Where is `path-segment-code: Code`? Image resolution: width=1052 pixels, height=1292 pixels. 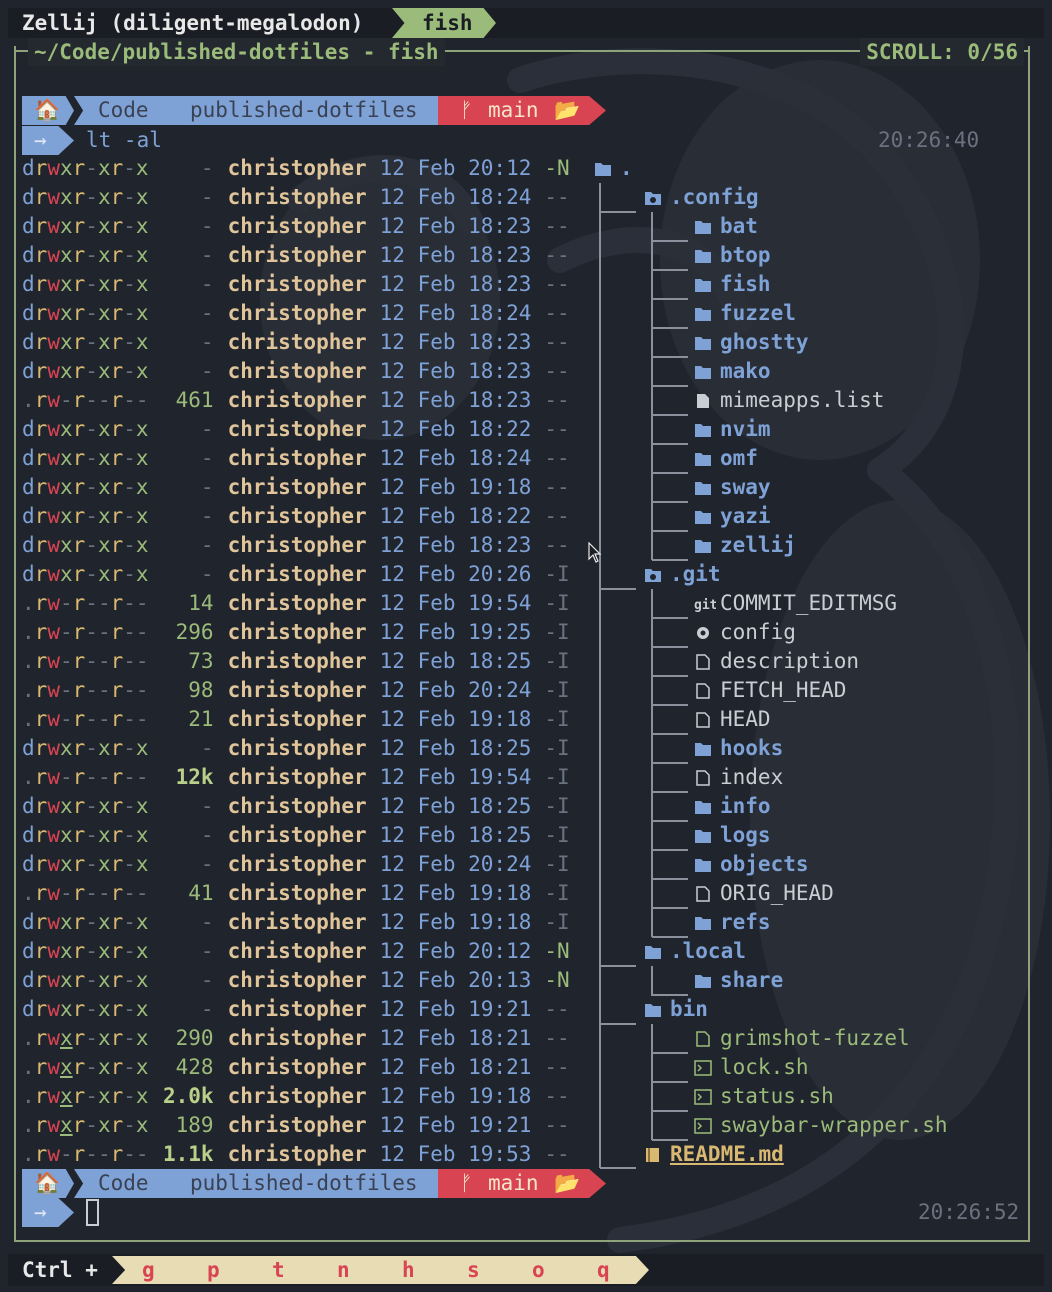 path-segment-code: Code is located at coordinates (131, 1183).